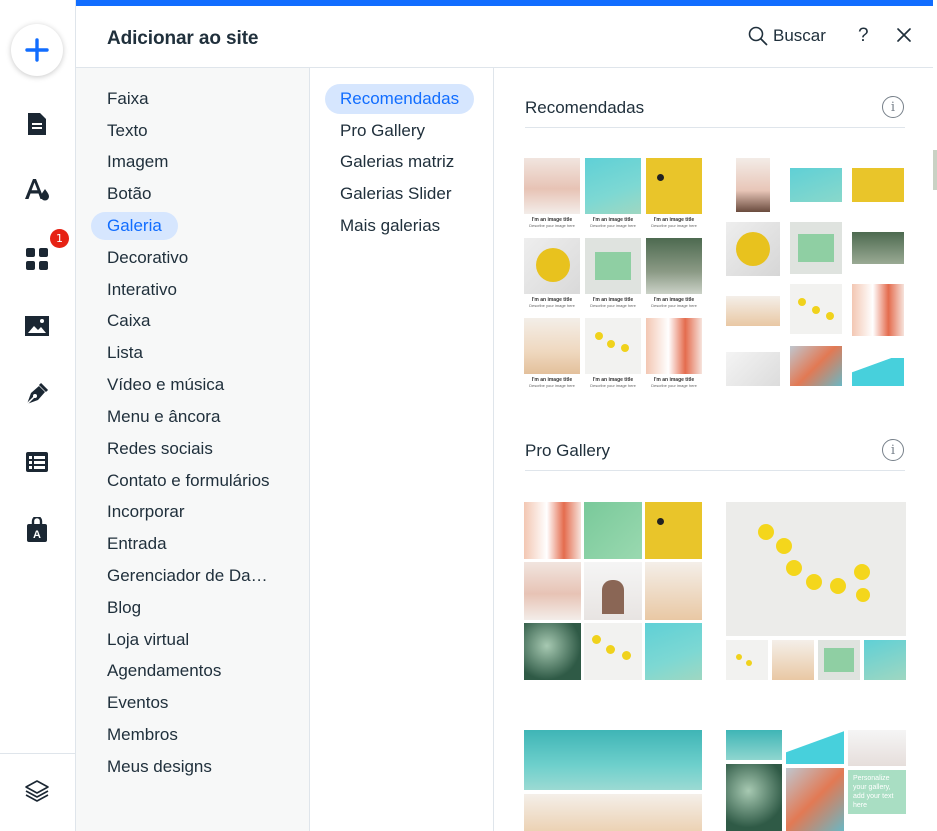 The width and height of the screenshot is (937, 831). I want to click on table-icon, so click(37, 462).